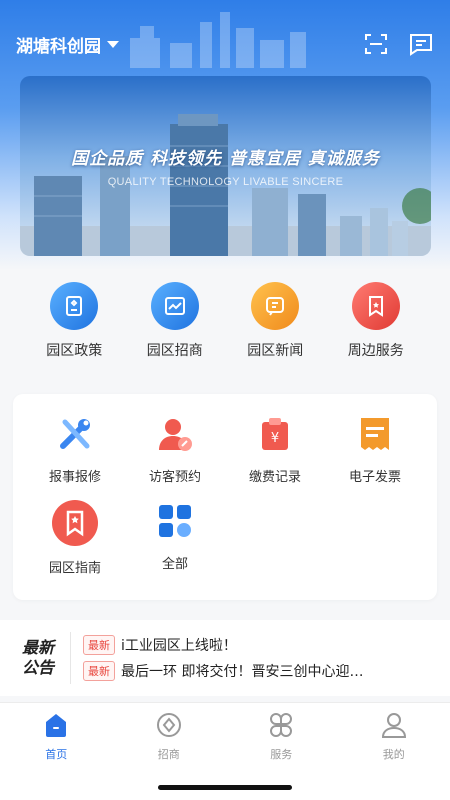 The height and width of the screenshot is (800, 450). I want to click on invoice-icon, so click(375, 434).